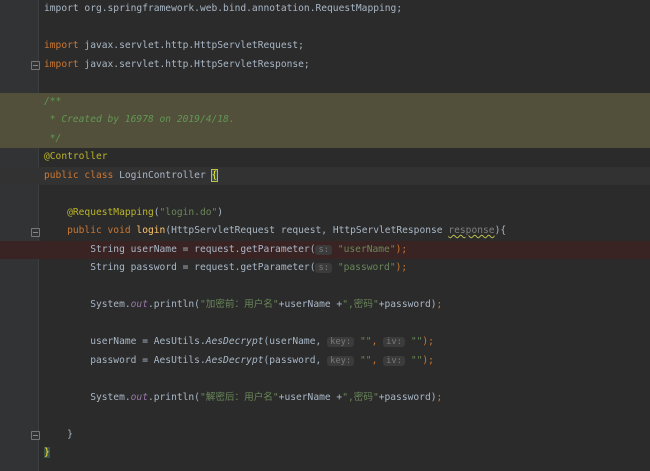 This screenshot has height=471, width=650. What do you see at coordinates (325, 120) in the screenshot?
I see `code-line: * Created by 16978 on 2019/4/18.` at bounding box center [325, 120].